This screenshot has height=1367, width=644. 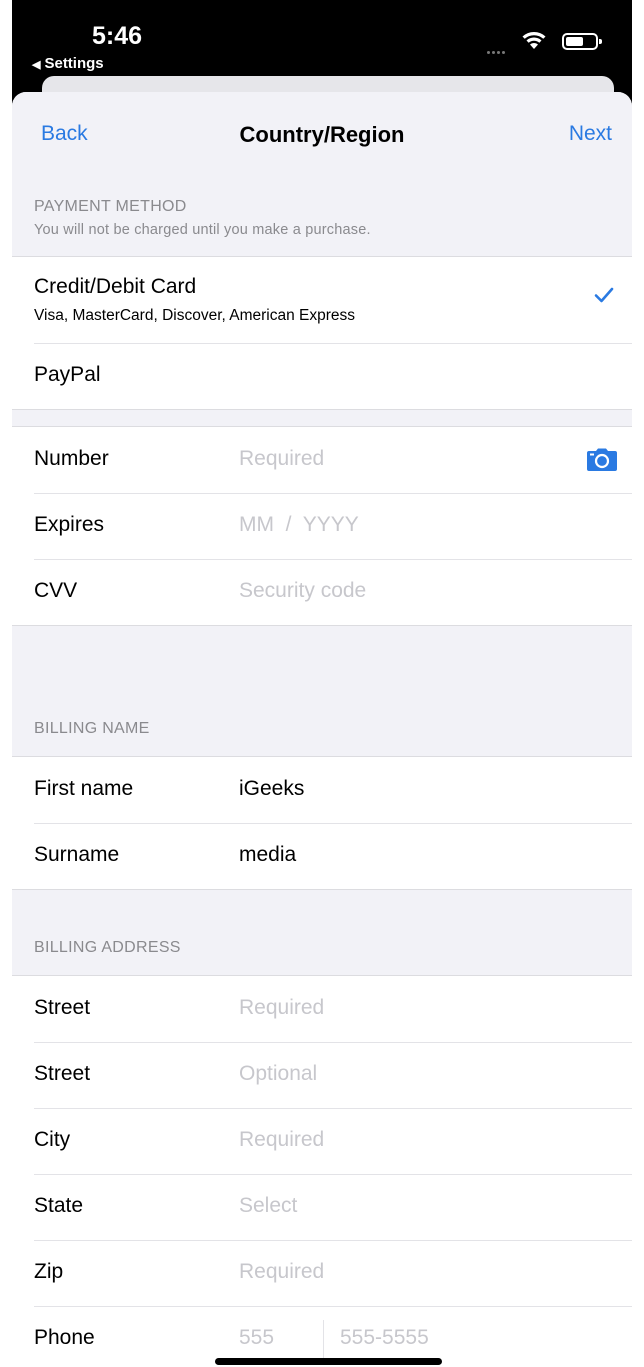 I want to click on back-triangle-icon: ◀, so click(x=36, y=65).